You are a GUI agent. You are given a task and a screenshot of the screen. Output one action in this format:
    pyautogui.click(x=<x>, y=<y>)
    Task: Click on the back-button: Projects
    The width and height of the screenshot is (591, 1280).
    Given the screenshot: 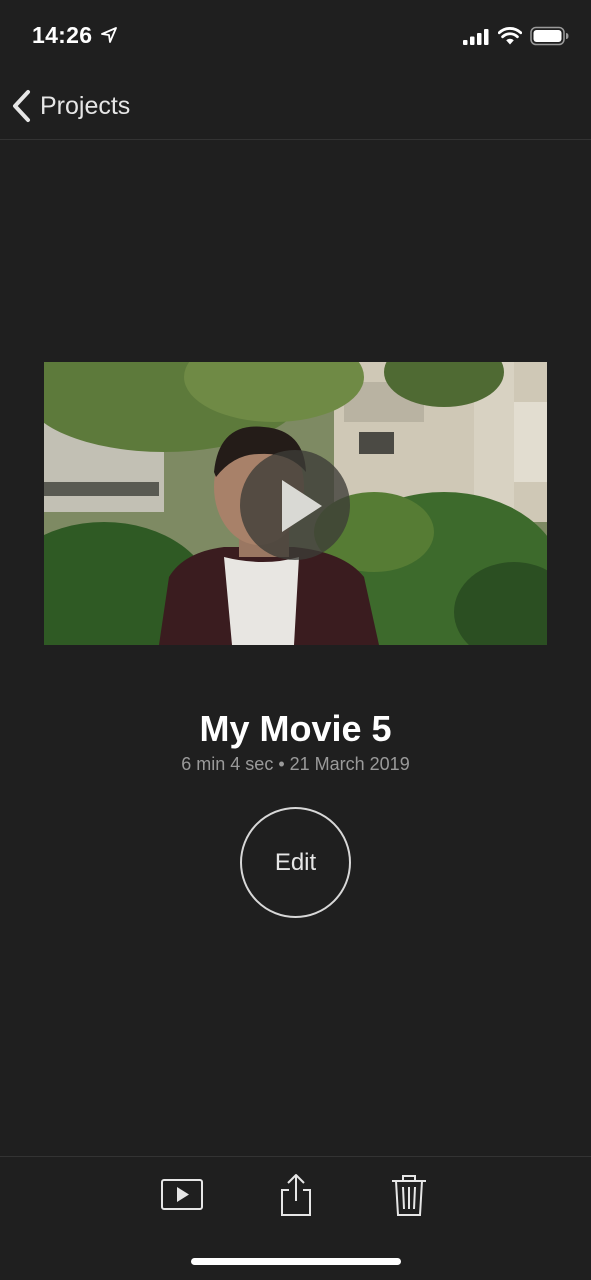 What is the action you would take?
    pyautogui.click(x=70, y=106)
    